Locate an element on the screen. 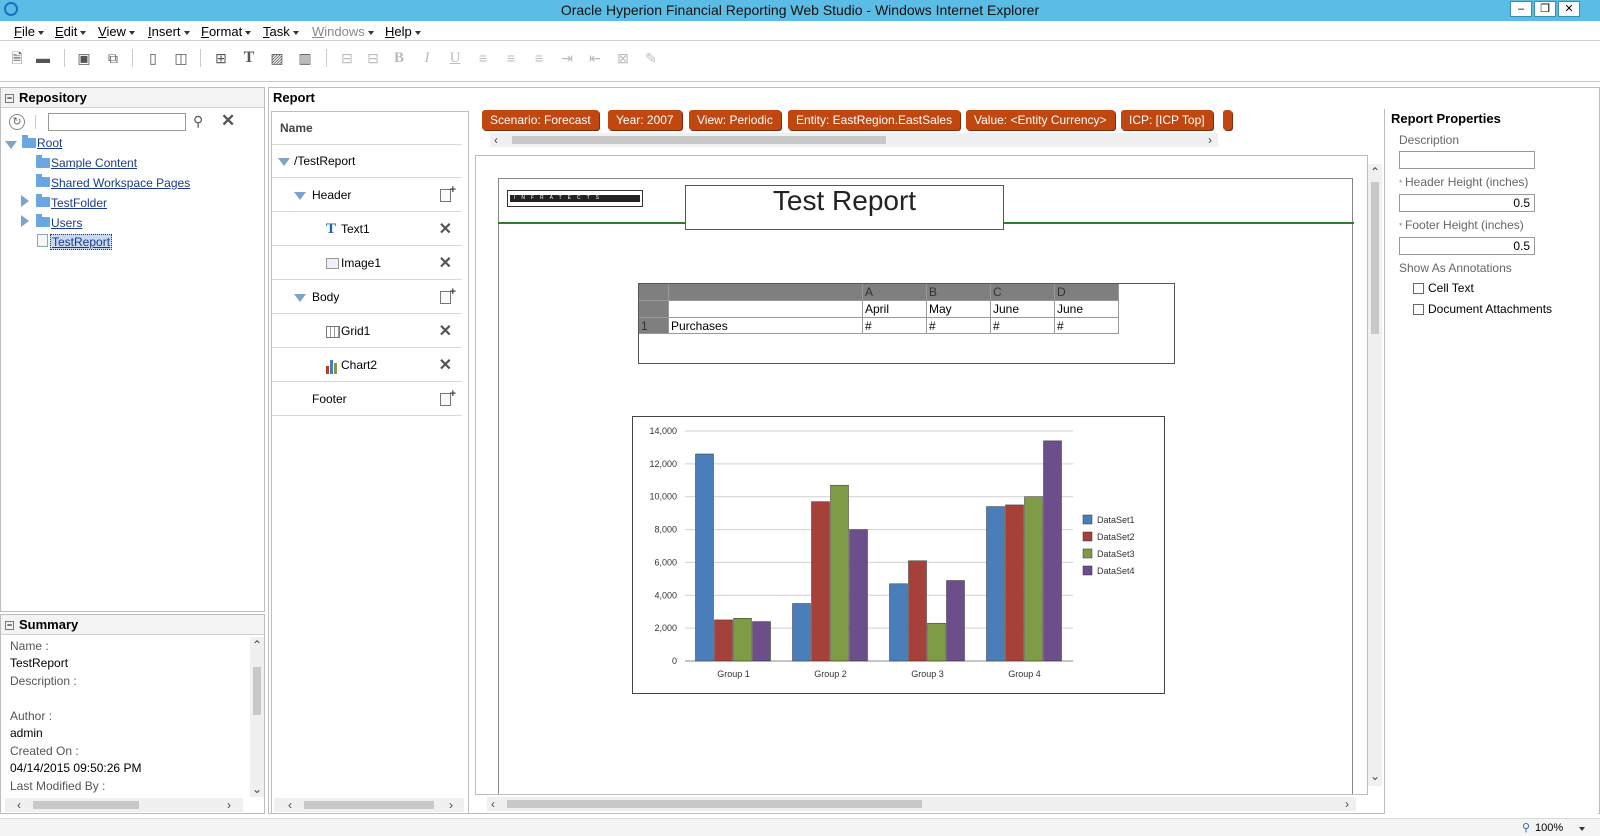  canvas-hscrollbar: ‹ › is located at coordinates (921, 804).